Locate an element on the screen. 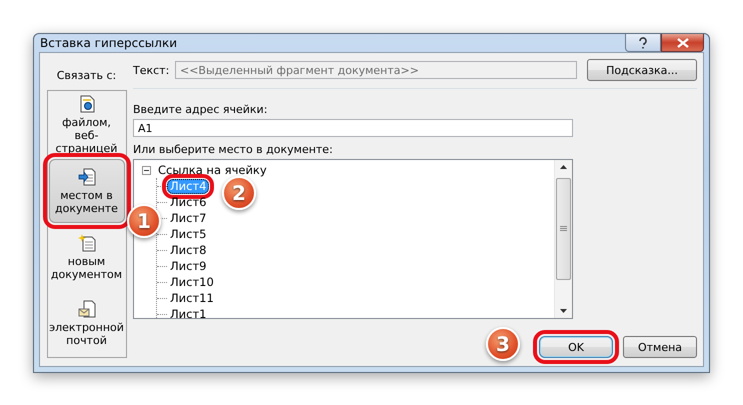 This screenshot has height=405, width=743. link-type-item: электронной почтой is located at coordinates (86, 323).